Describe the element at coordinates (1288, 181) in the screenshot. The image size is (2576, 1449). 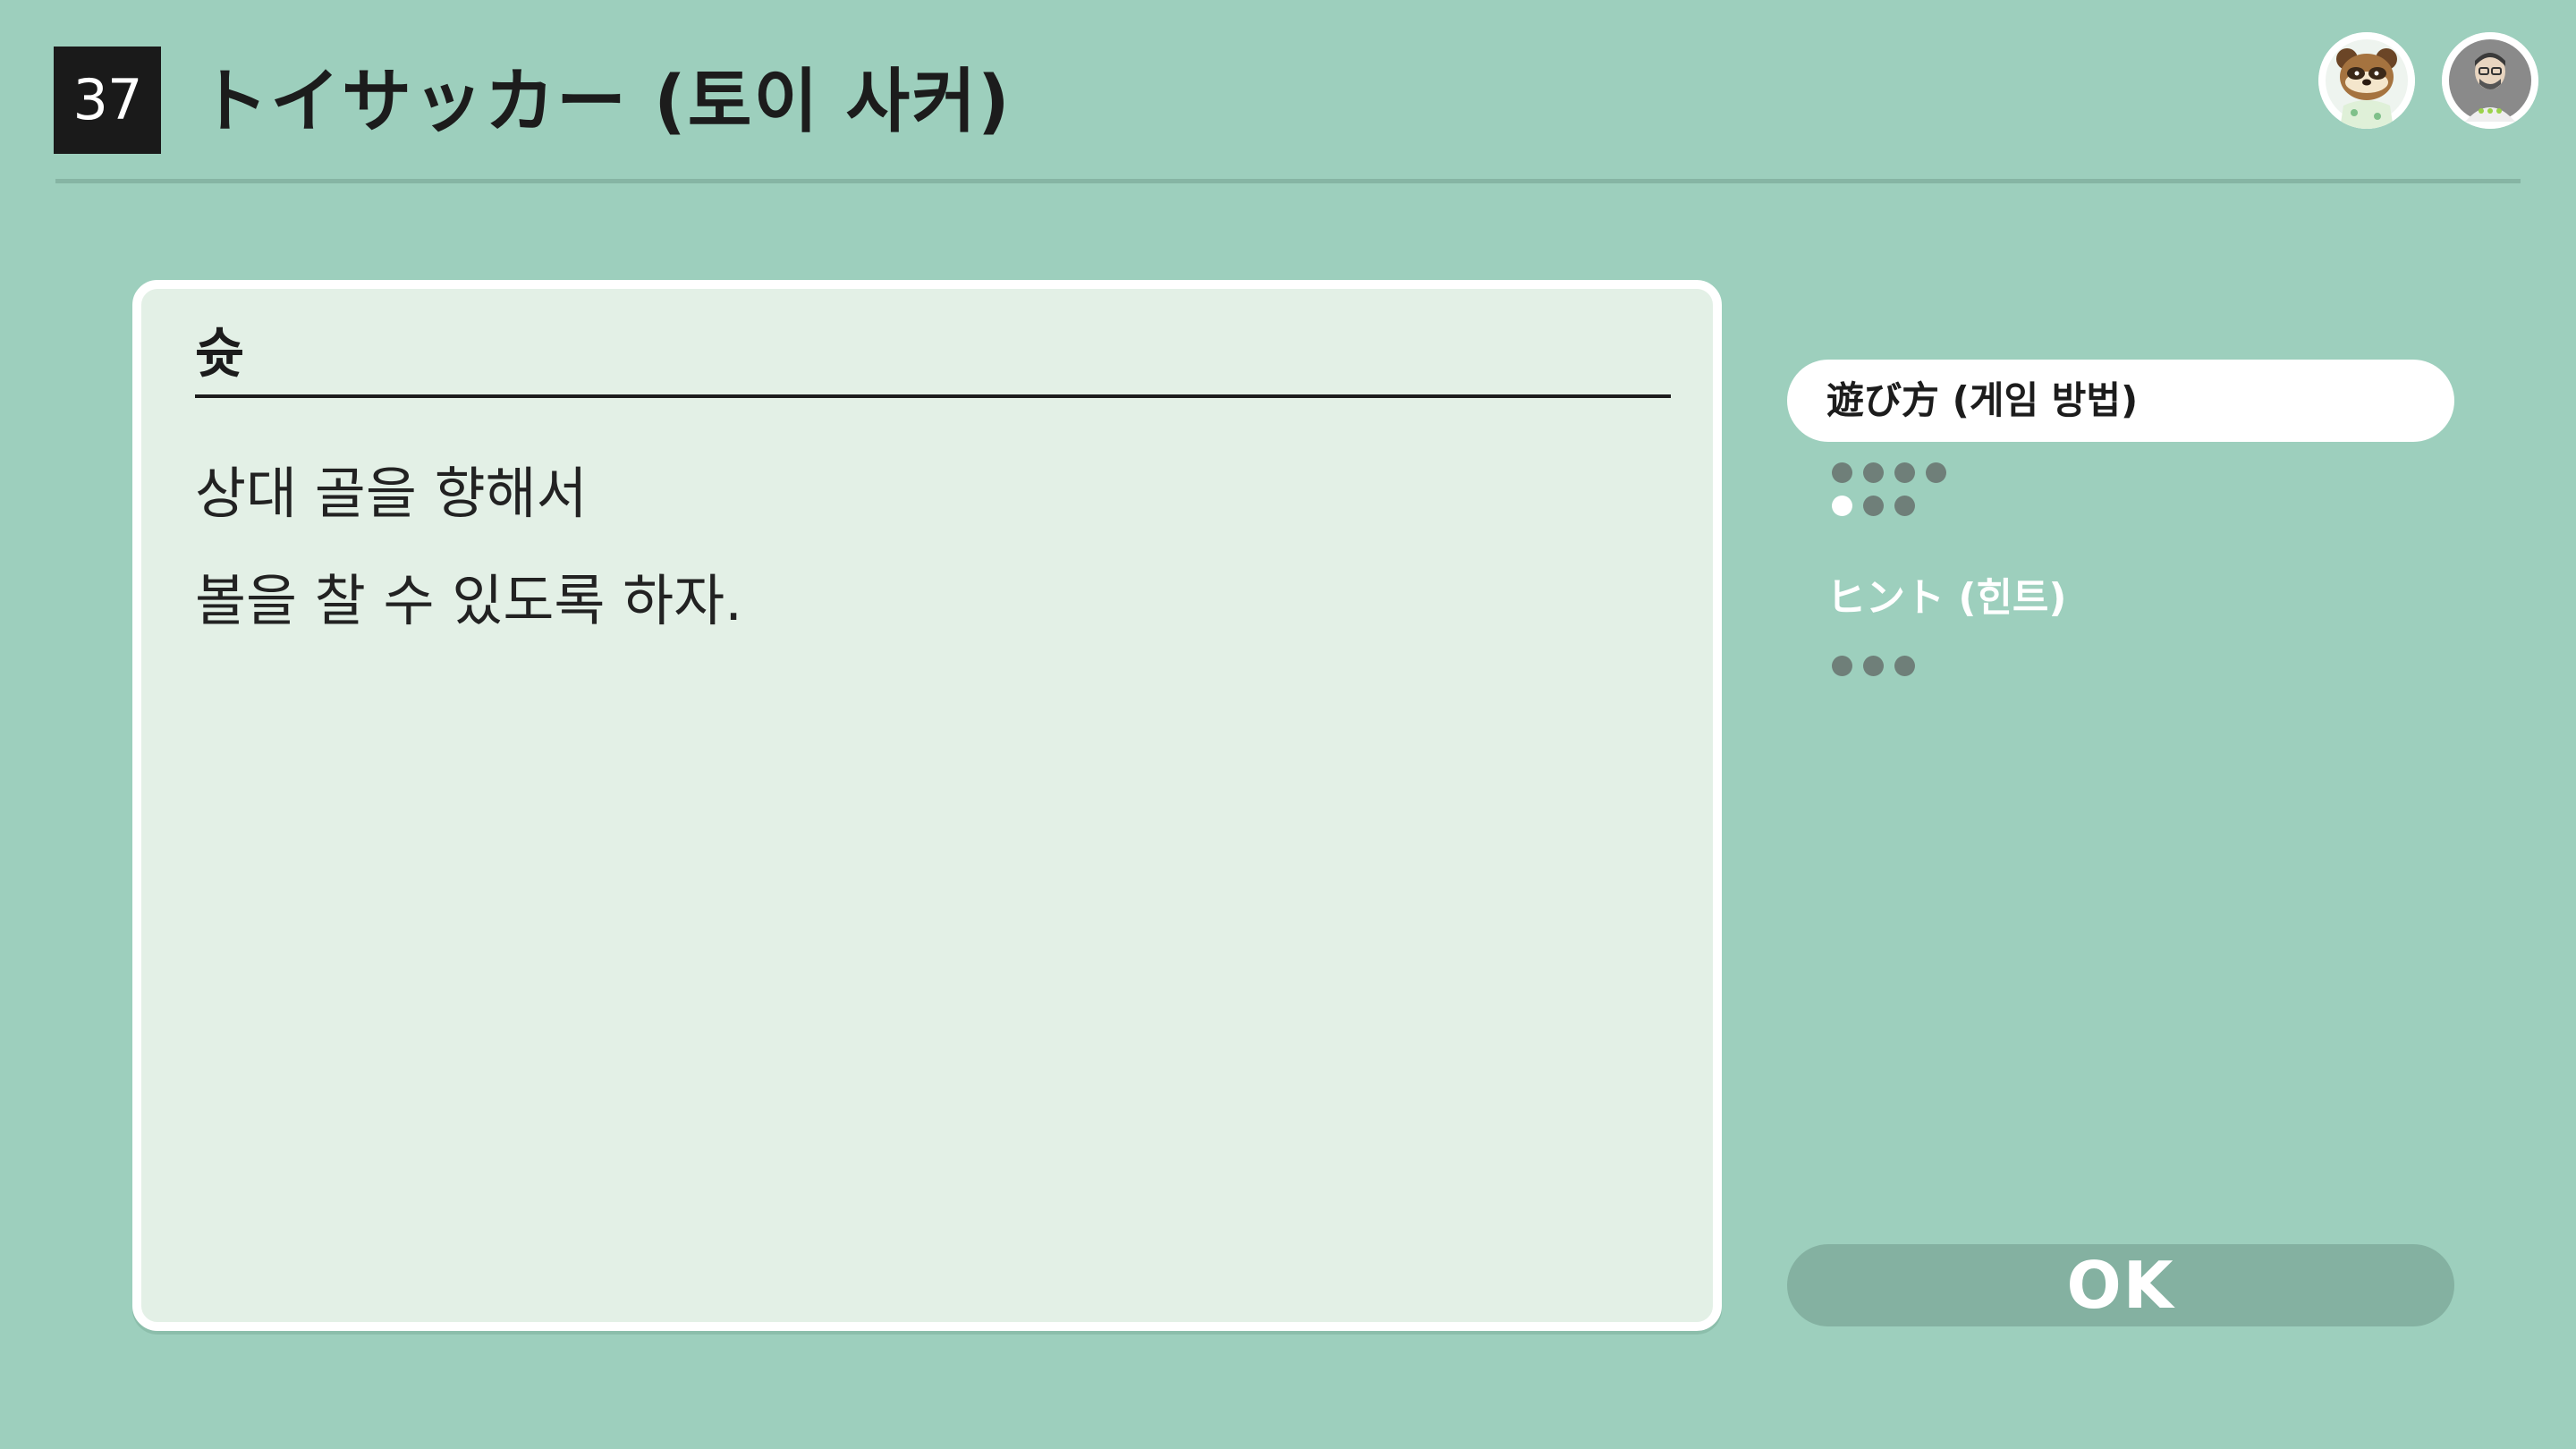
I see `header-divider` at that location.